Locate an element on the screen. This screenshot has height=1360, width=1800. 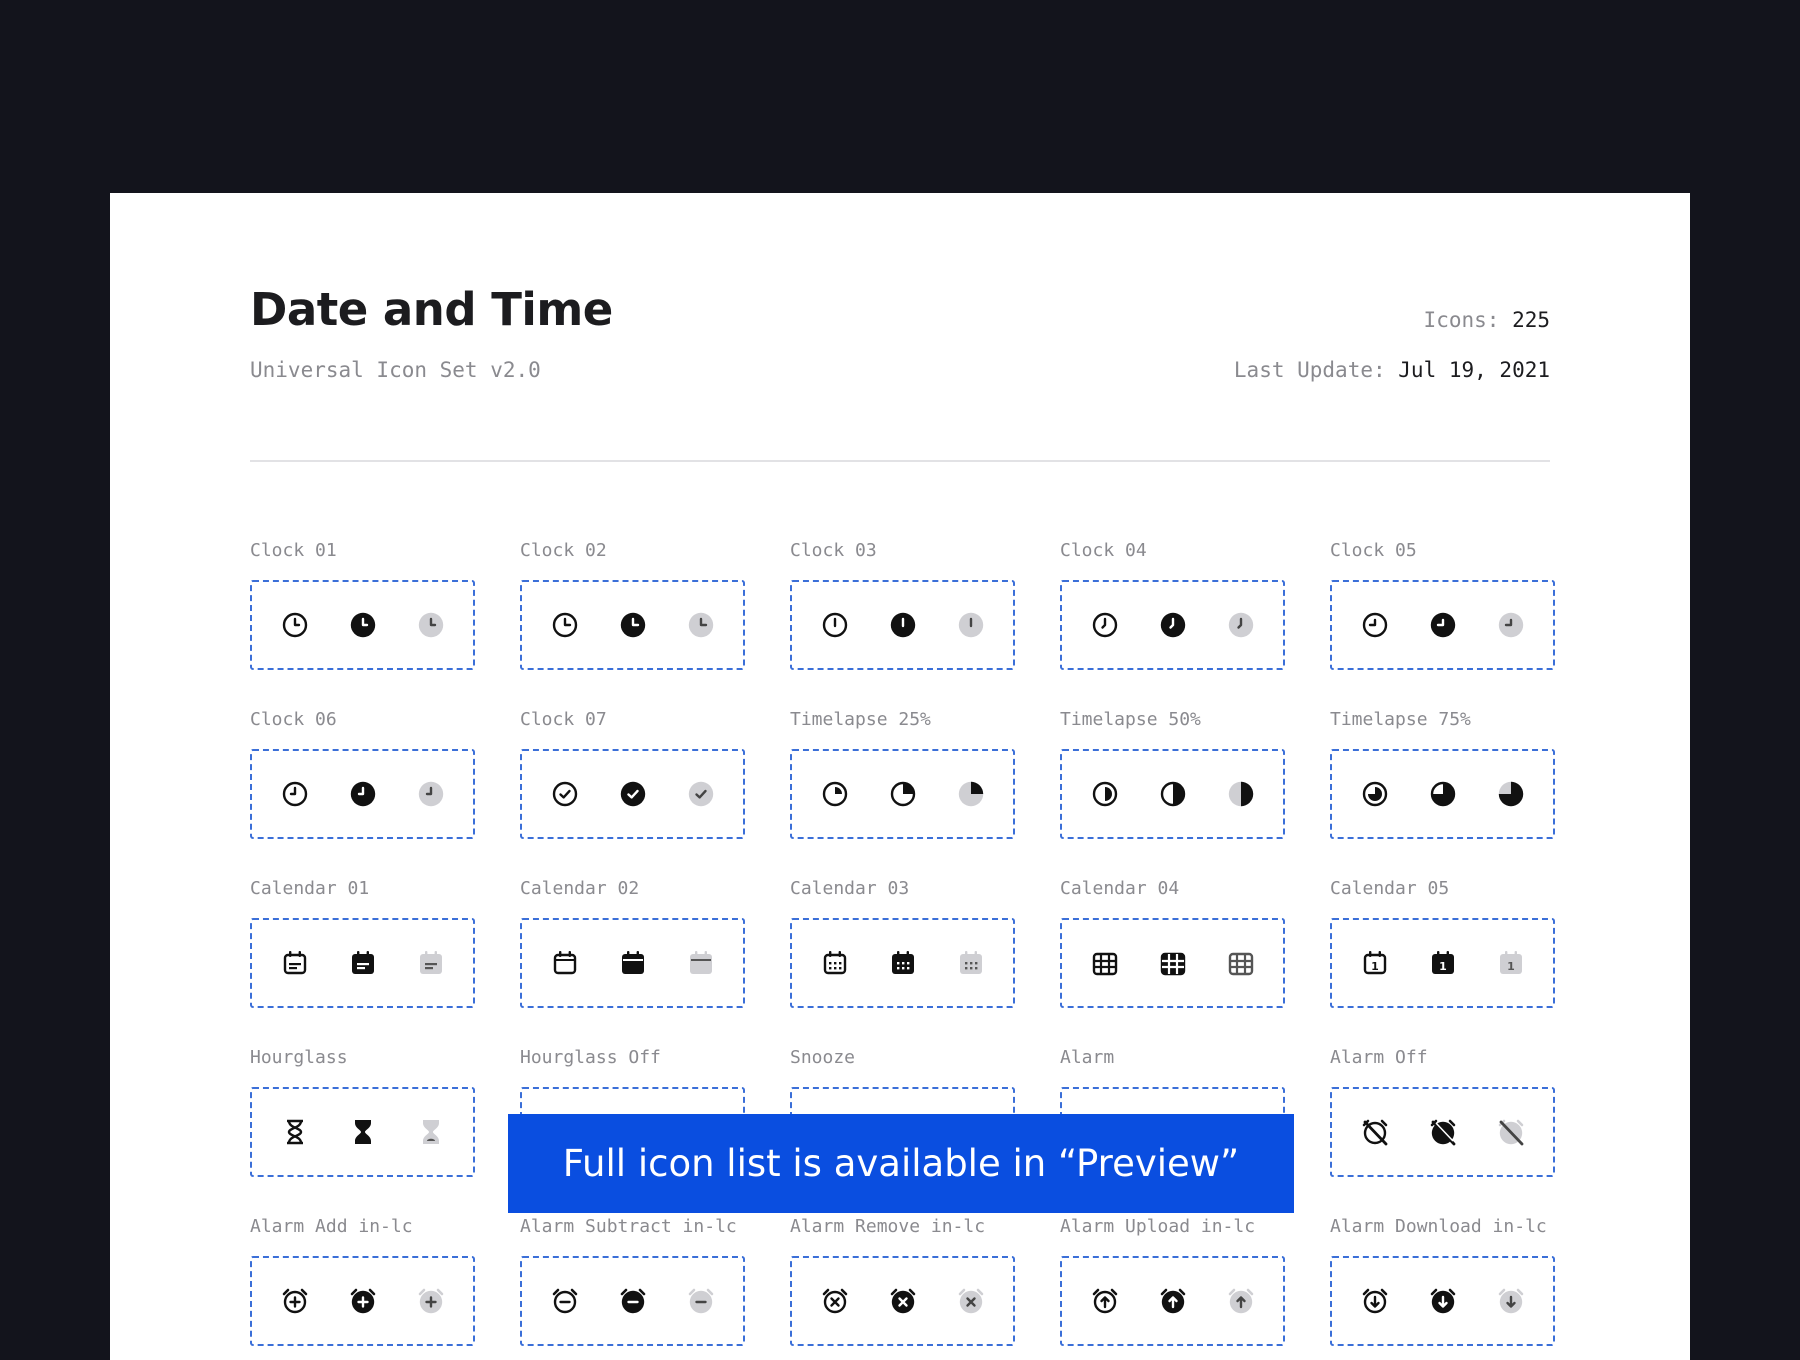
alarm-remove-icon-muted is located at coordinates (971, 1301).